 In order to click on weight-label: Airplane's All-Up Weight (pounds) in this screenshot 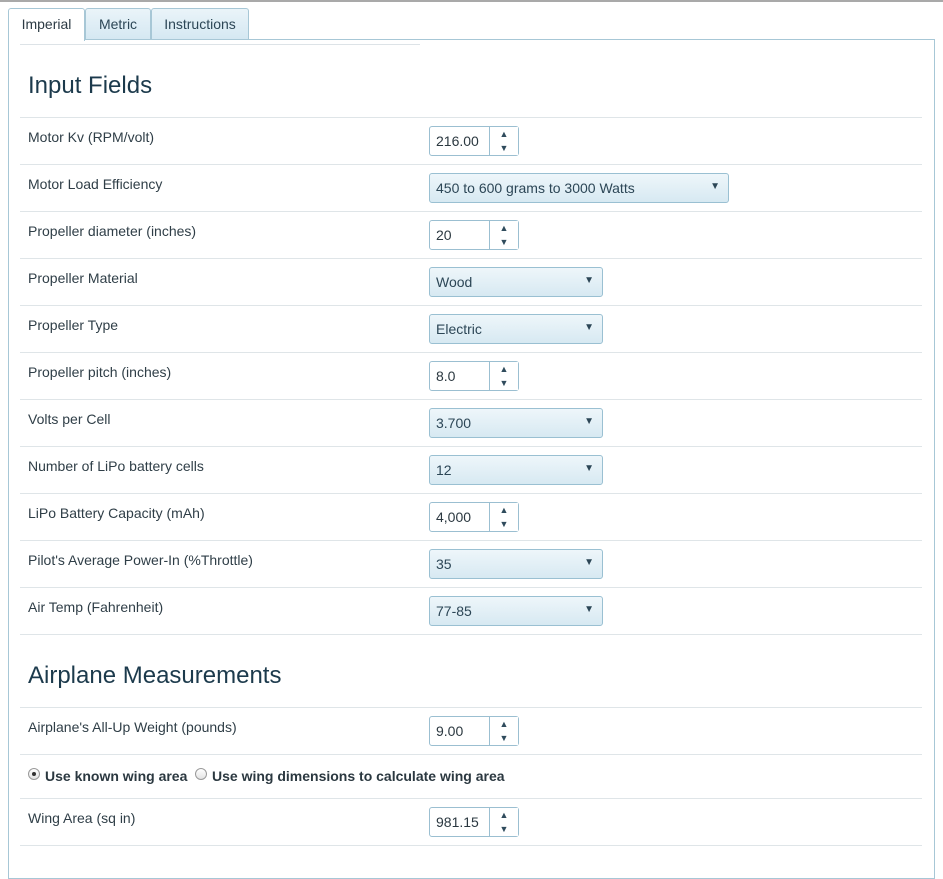, I will do `click(132, 727)`.